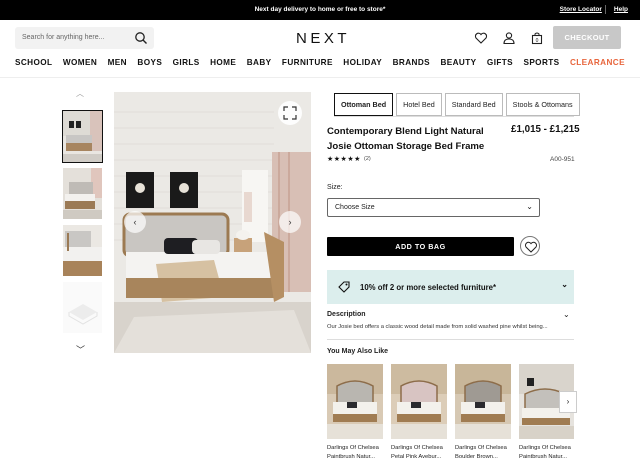  I want to click on size-select-value: Choose Size, so click(355, 207).